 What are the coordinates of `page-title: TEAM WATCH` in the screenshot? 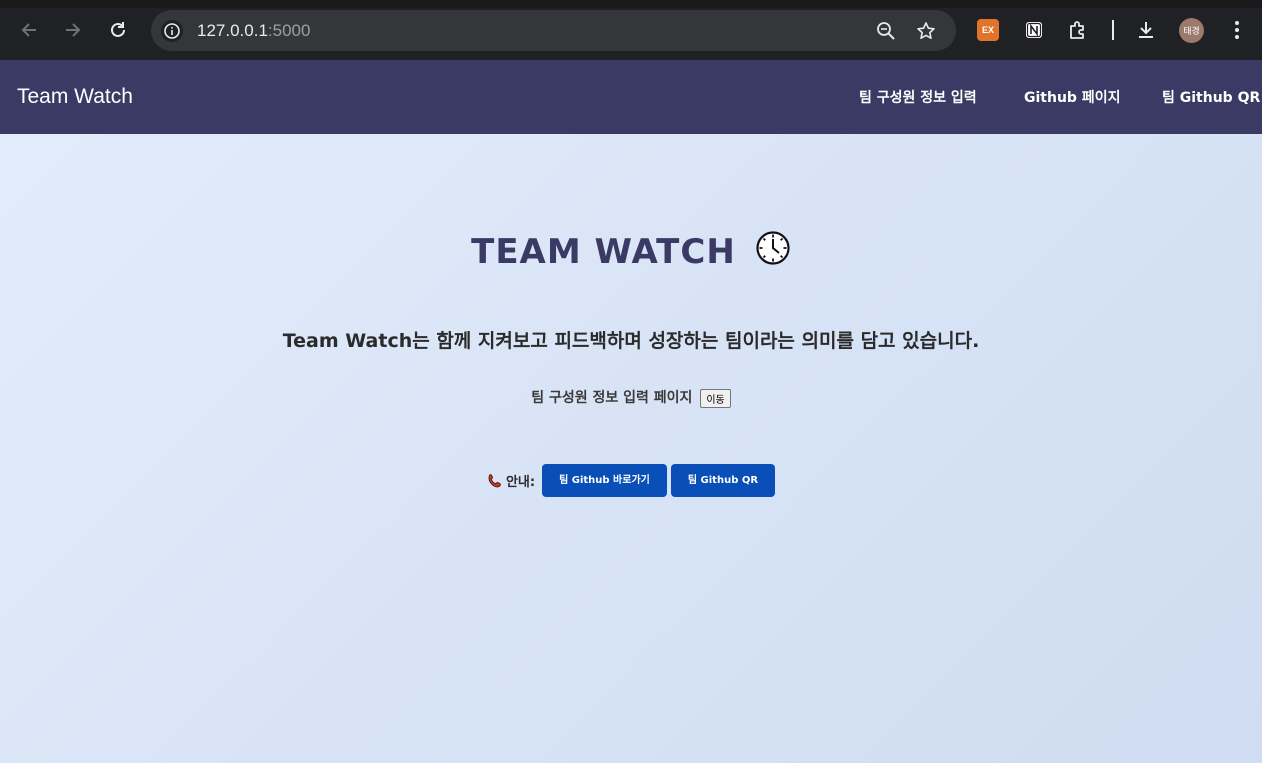 It's located at (603, 252).